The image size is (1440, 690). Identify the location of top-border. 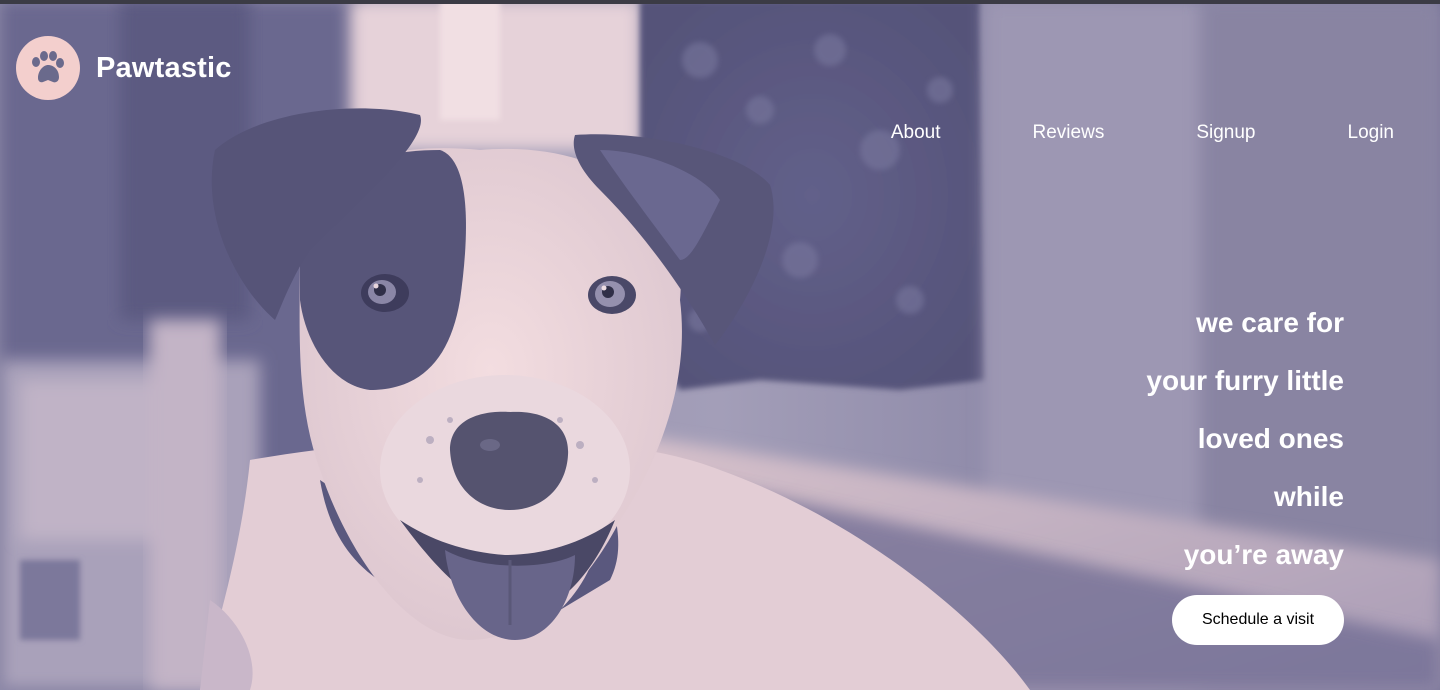
(720, 2).